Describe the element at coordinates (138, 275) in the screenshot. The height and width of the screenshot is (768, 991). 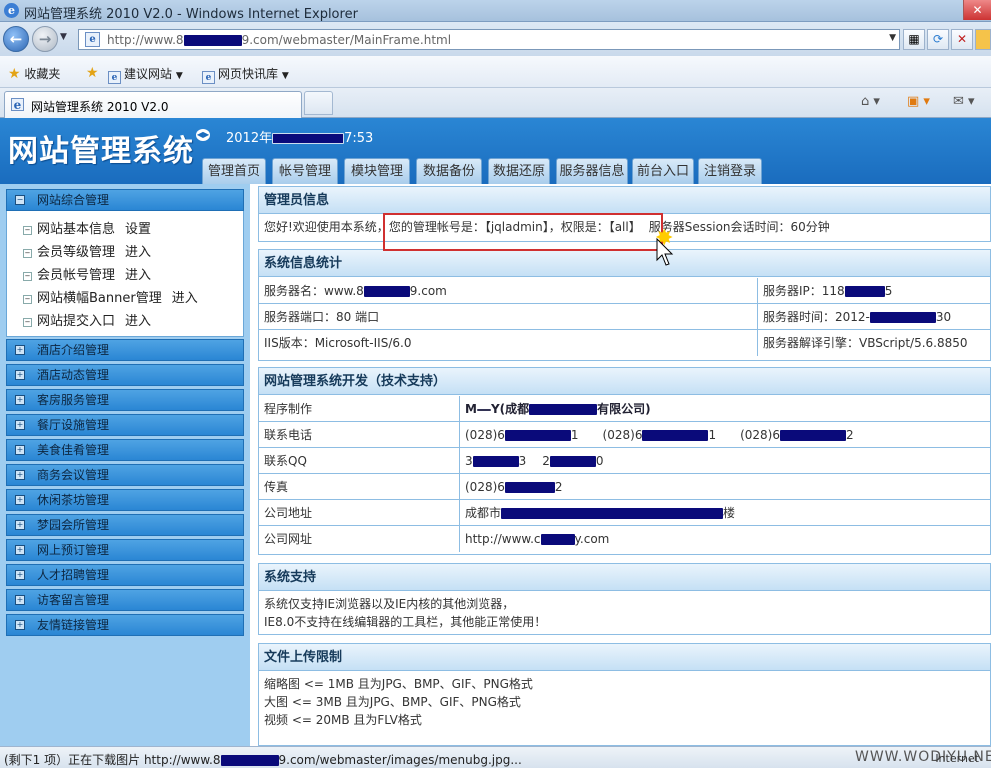
I see `sidebar-item-member-accounts-link: 进入` at that location.